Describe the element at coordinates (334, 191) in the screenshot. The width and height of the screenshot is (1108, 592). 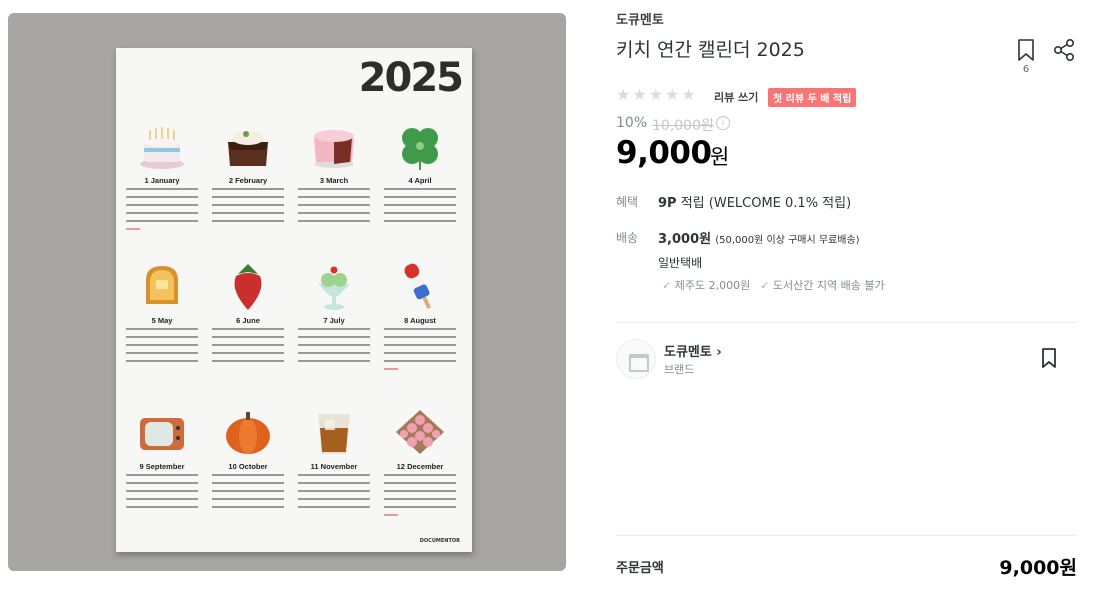
I see `month-march: 3 March` at that location.